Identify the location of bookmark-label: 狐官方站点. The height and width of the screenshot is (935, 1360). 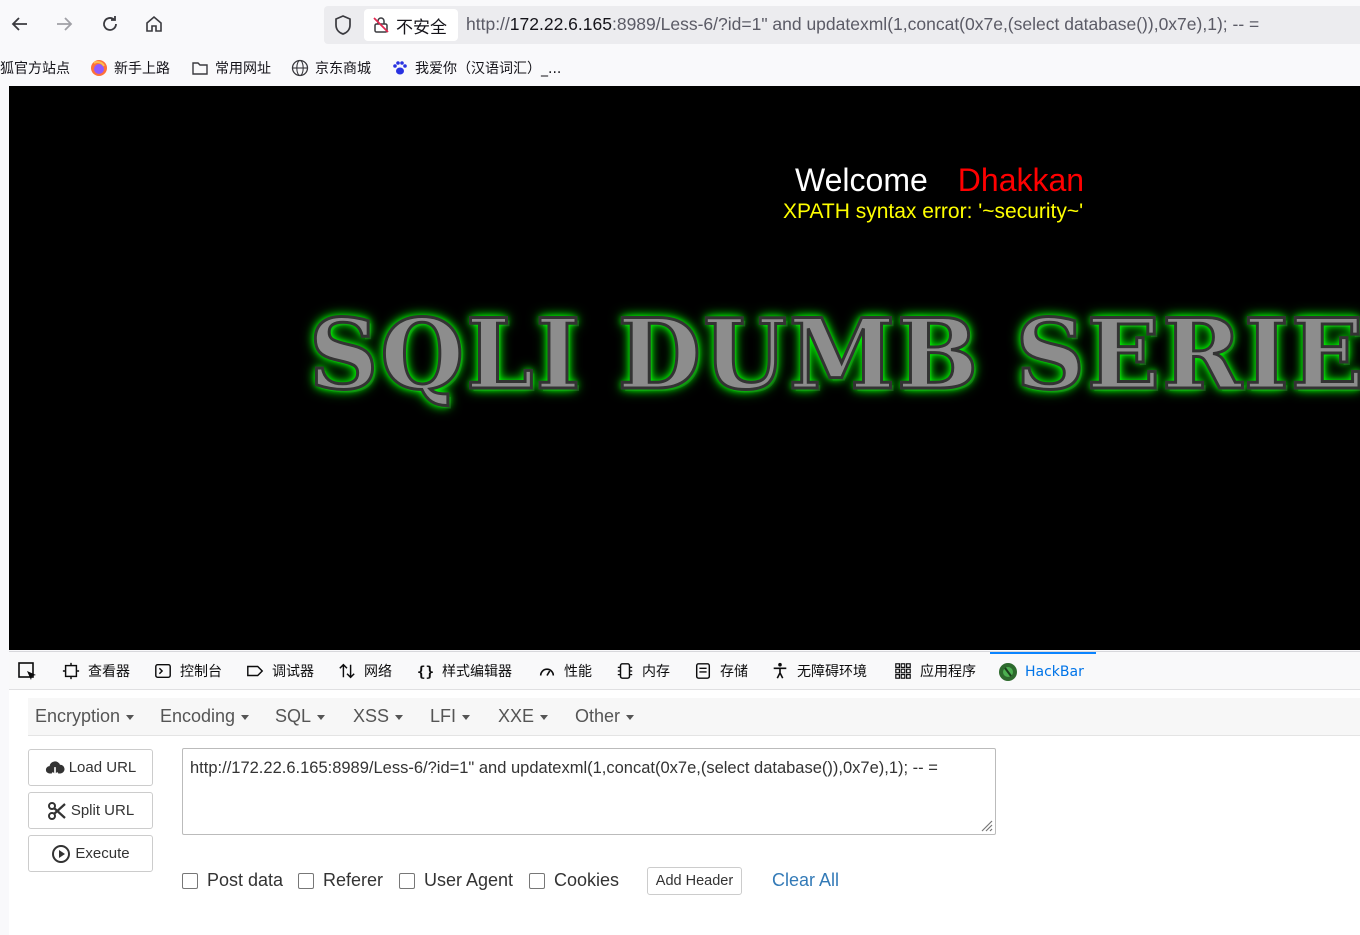
(35, 69).